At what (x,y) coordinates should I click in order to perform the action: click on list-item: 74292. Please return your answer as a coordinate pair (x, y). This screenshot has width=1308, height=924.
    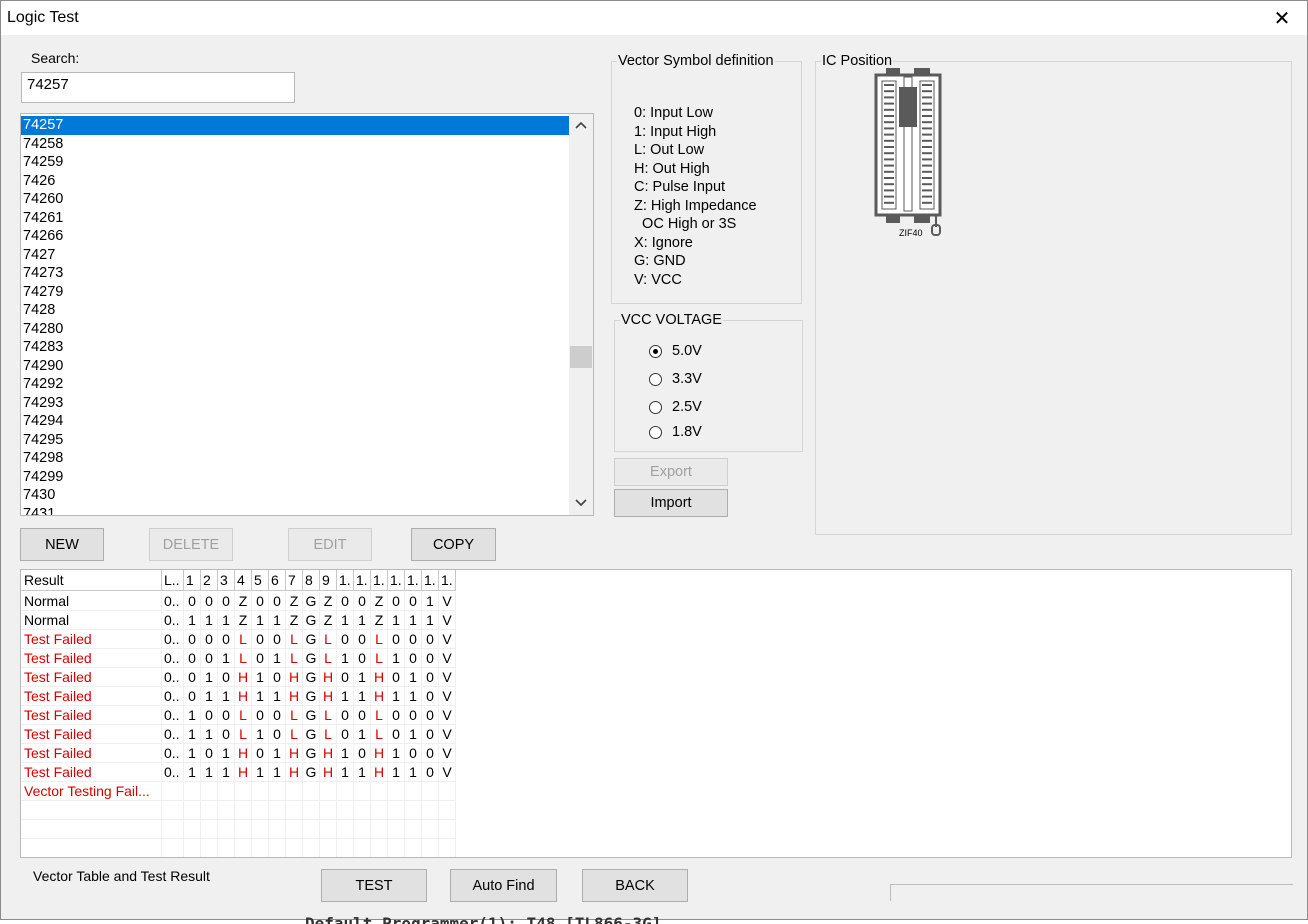
    Looking at the image, I should click on (295, 384).